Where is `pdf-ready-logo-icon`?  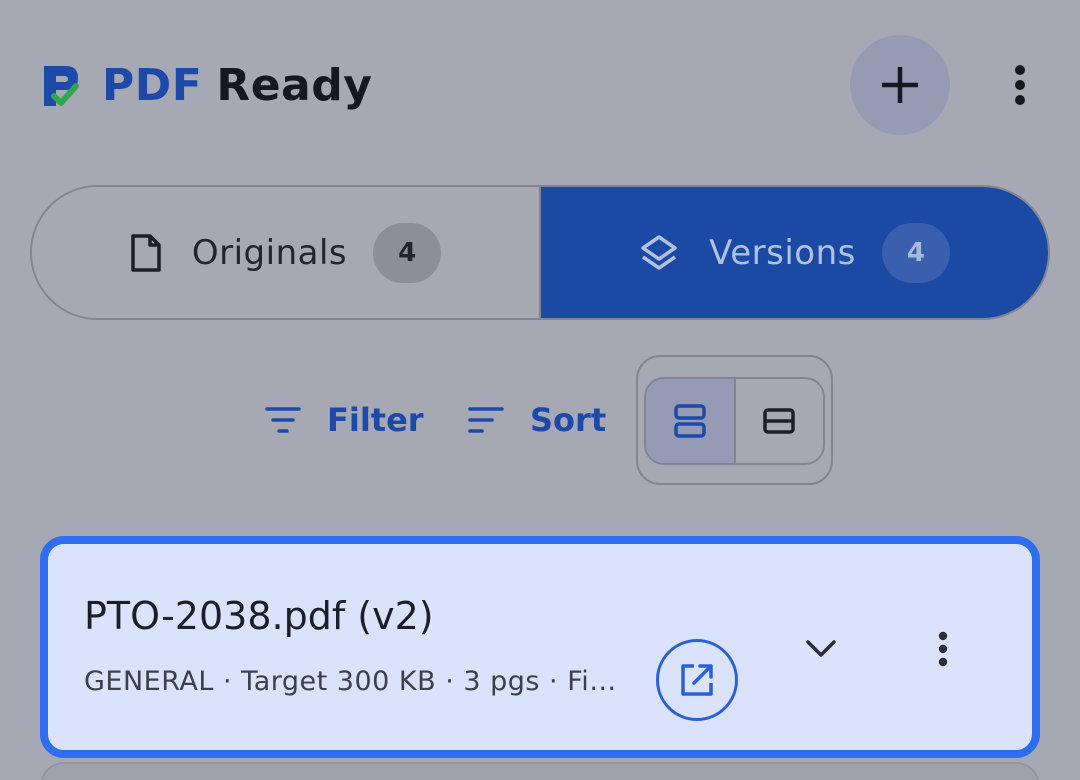
pdf-ready-logo-icon is located at coordinates (61, 85).